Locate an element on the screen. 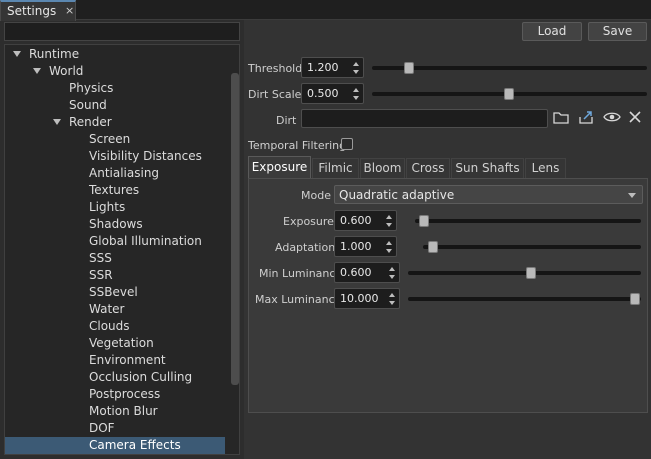 This screenshot has height=459, width=651. exposure-spinbox: 0.600 is located at coordinates (365, 220).